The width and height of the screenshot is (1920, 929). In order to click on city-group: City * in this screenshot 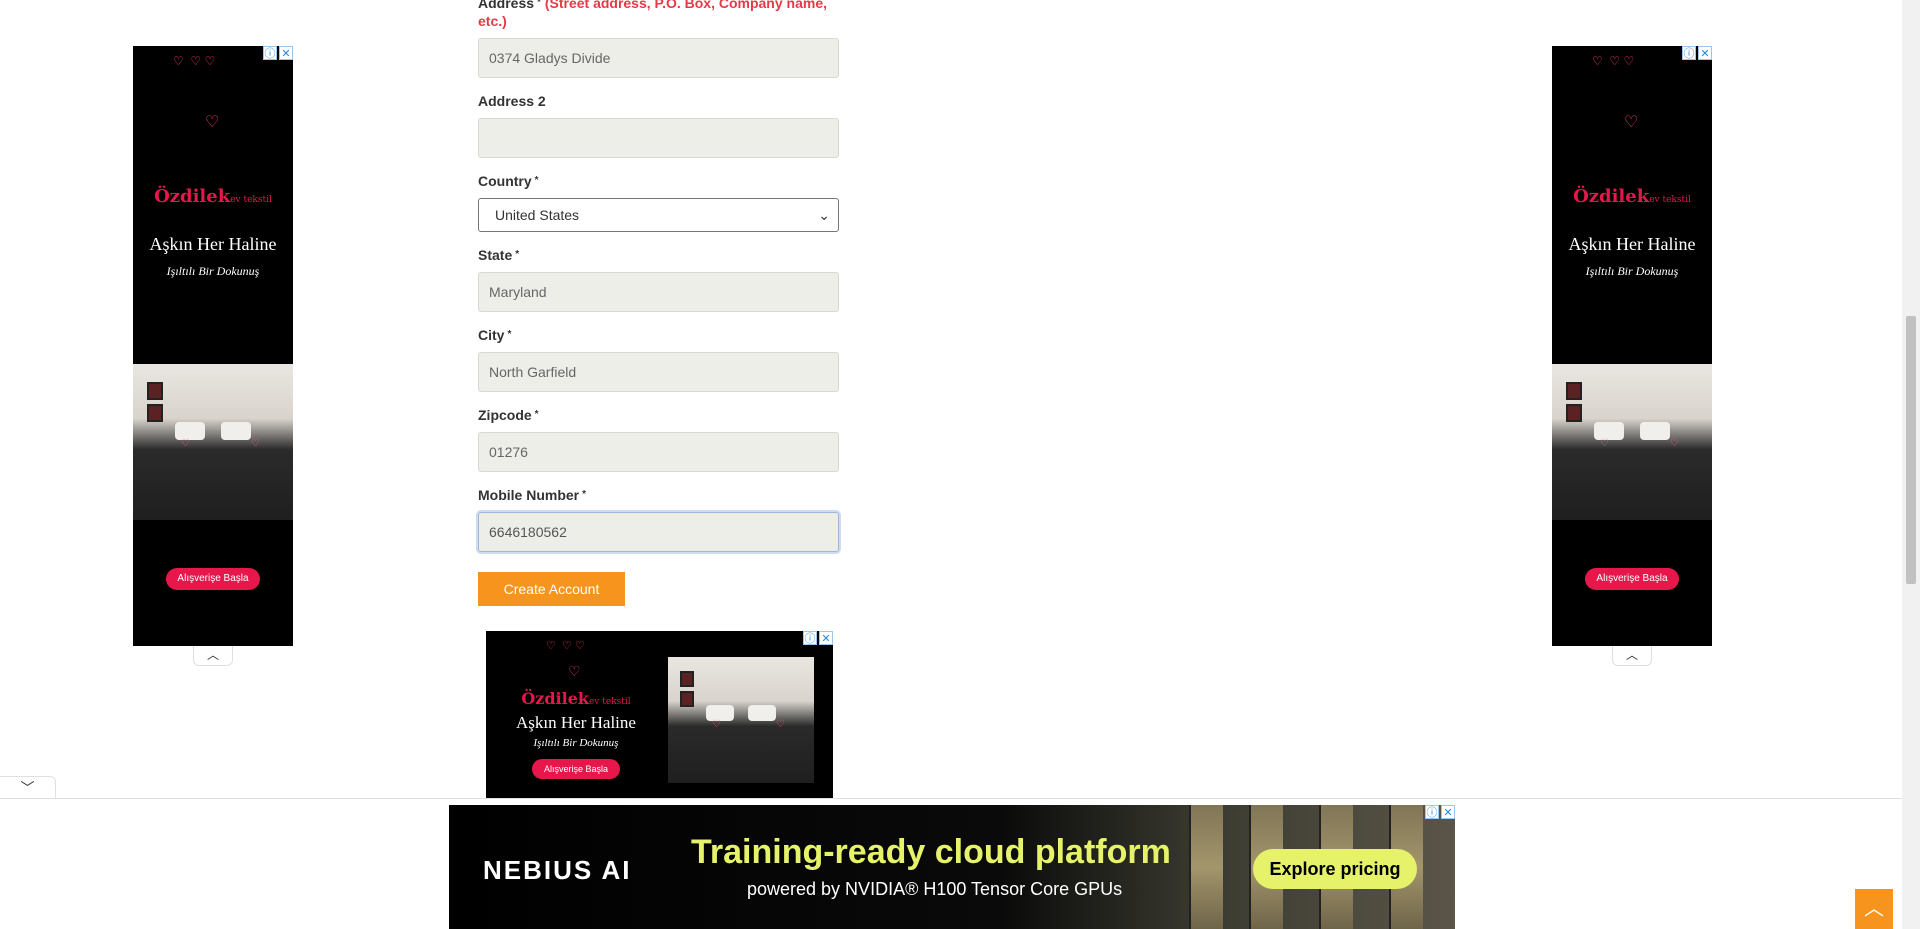, I will do `click(659, 359)`.